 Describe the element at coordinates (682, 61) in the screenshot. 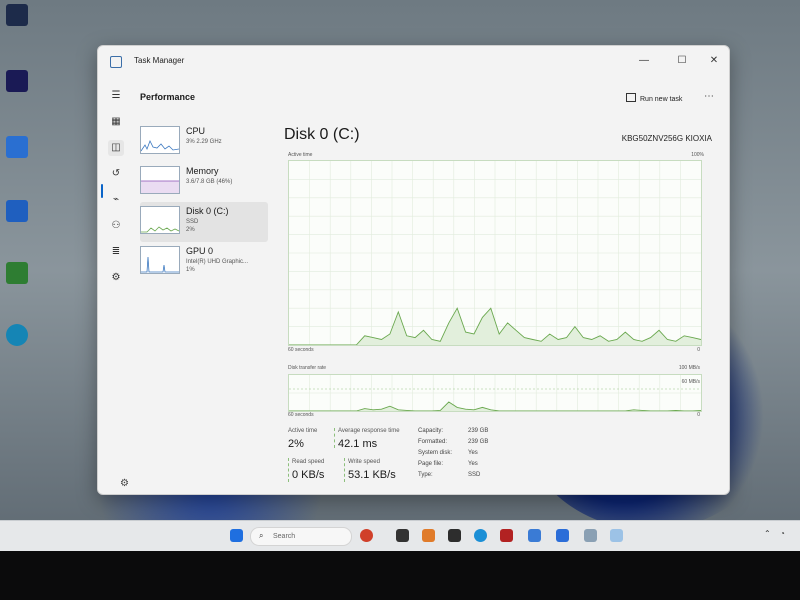

I see `maximize-button: ☐` at that location.